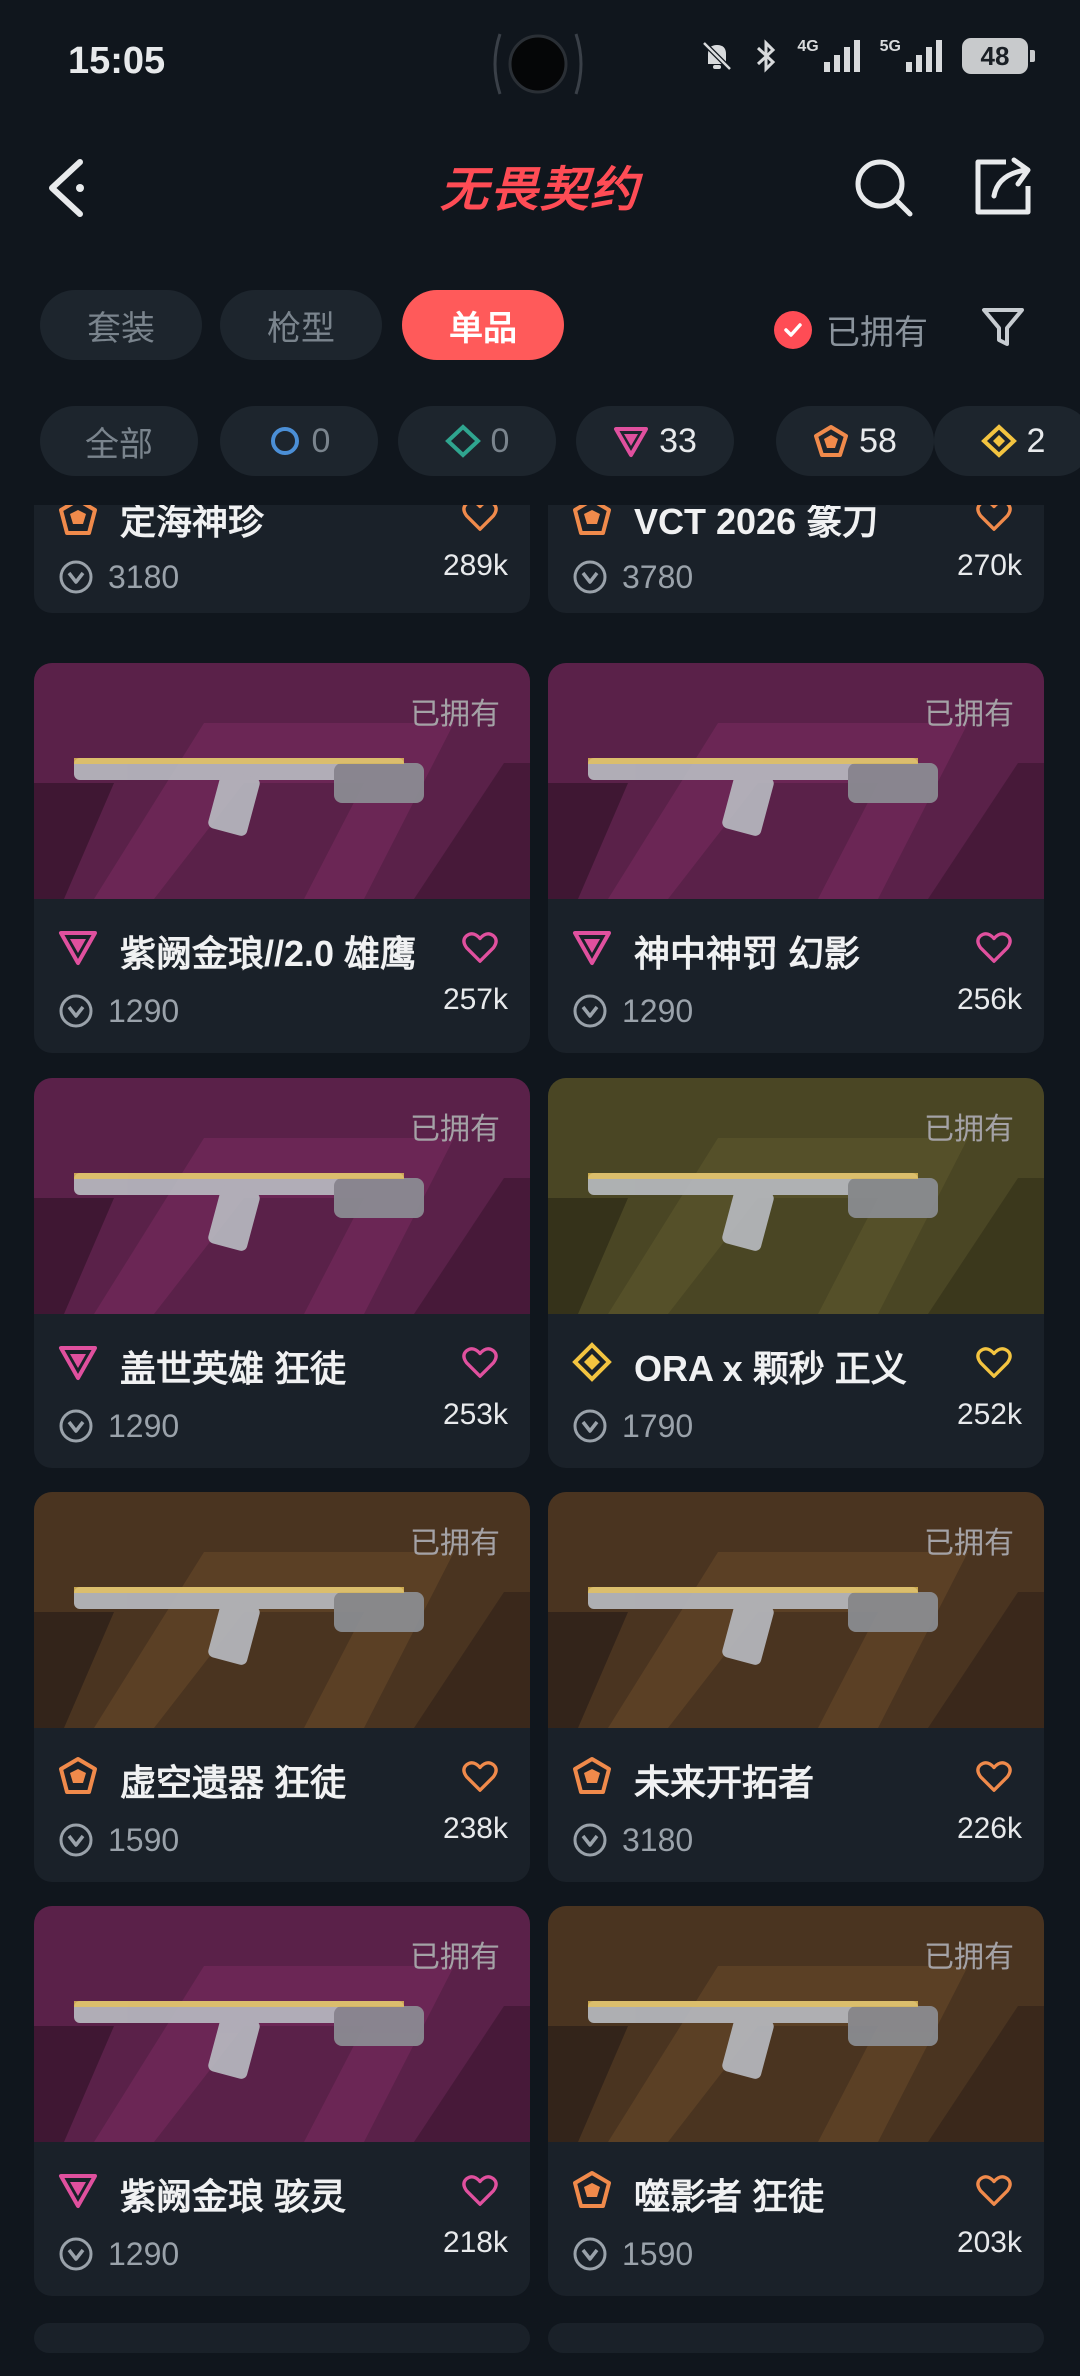 This screenshot has height=2376, width=1080. I want to click on app-title-logo: 无畏契约, so click(539, 190).